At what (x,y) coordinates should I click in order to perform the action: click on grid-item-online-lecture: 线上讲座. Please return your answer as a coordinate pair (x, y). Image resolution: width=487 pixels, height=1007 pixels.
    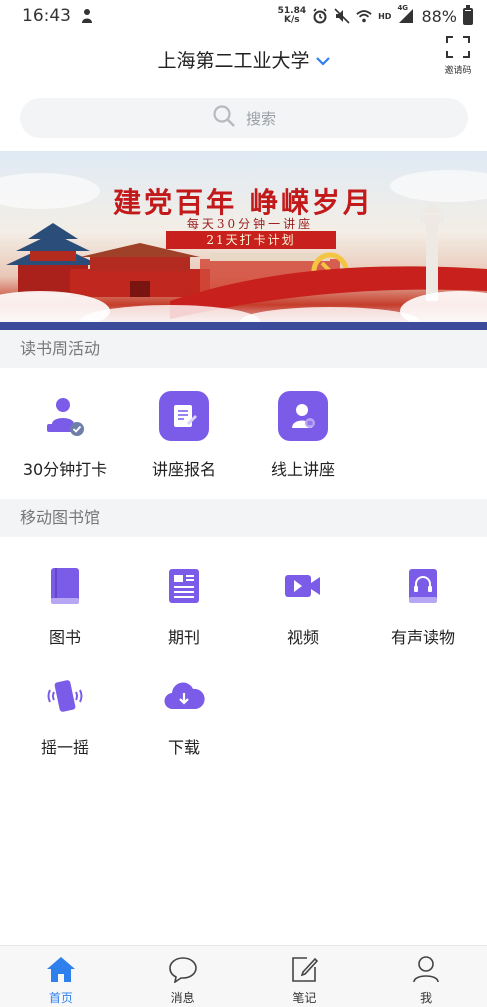
    Looking at the image, I should click on (303, 435).